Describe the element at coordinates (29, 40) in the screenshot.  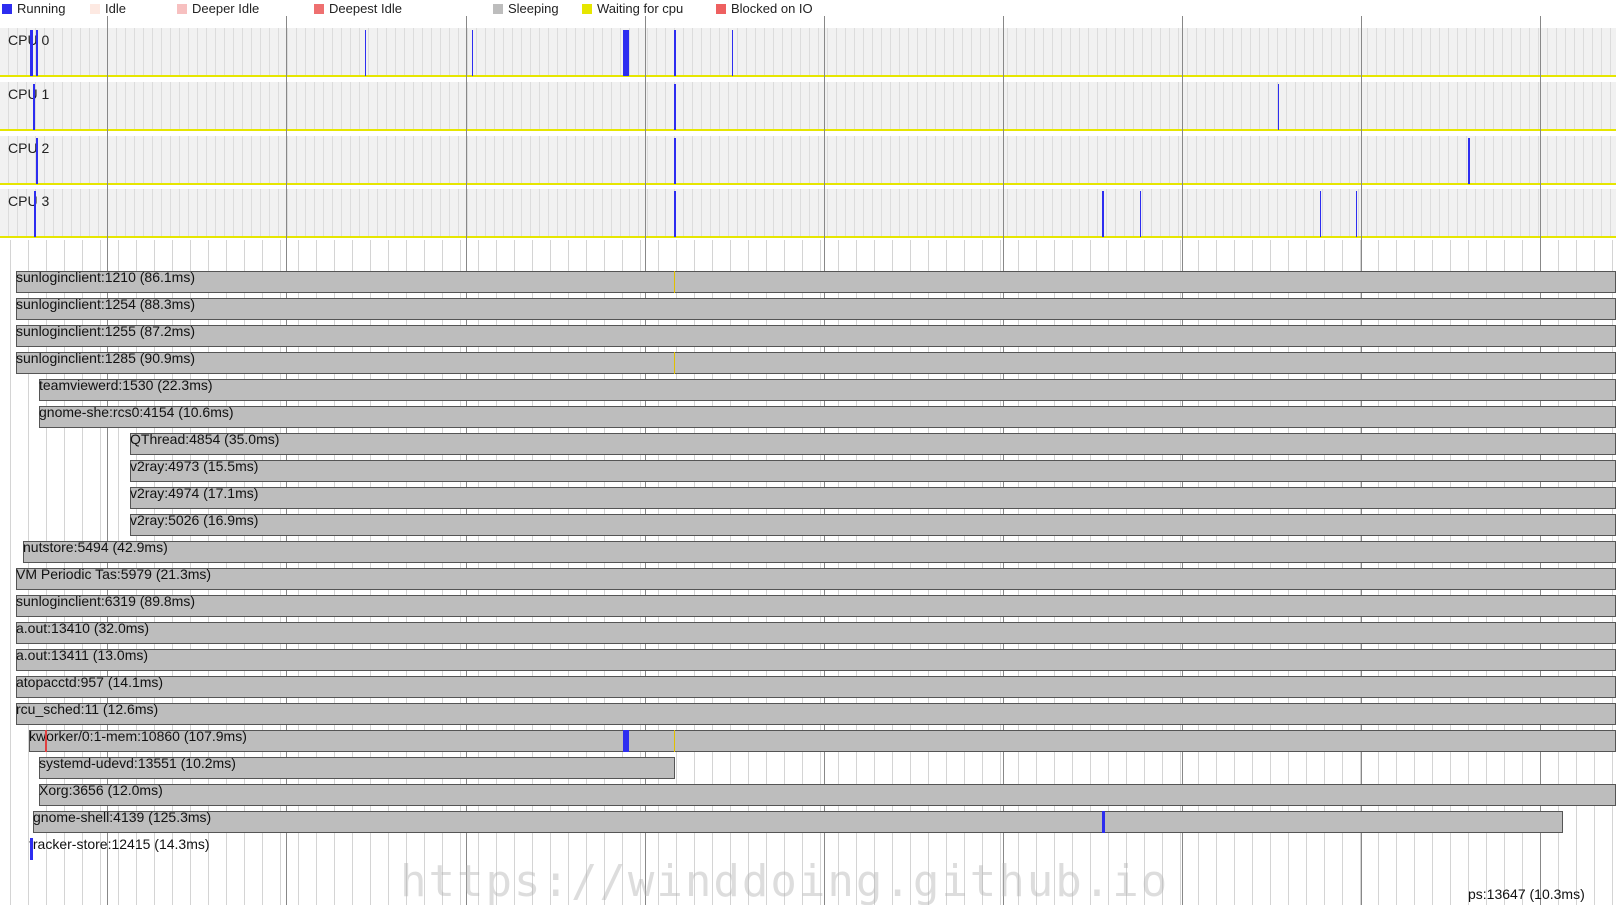
I see `cpu-label: CPU 0` at that location.